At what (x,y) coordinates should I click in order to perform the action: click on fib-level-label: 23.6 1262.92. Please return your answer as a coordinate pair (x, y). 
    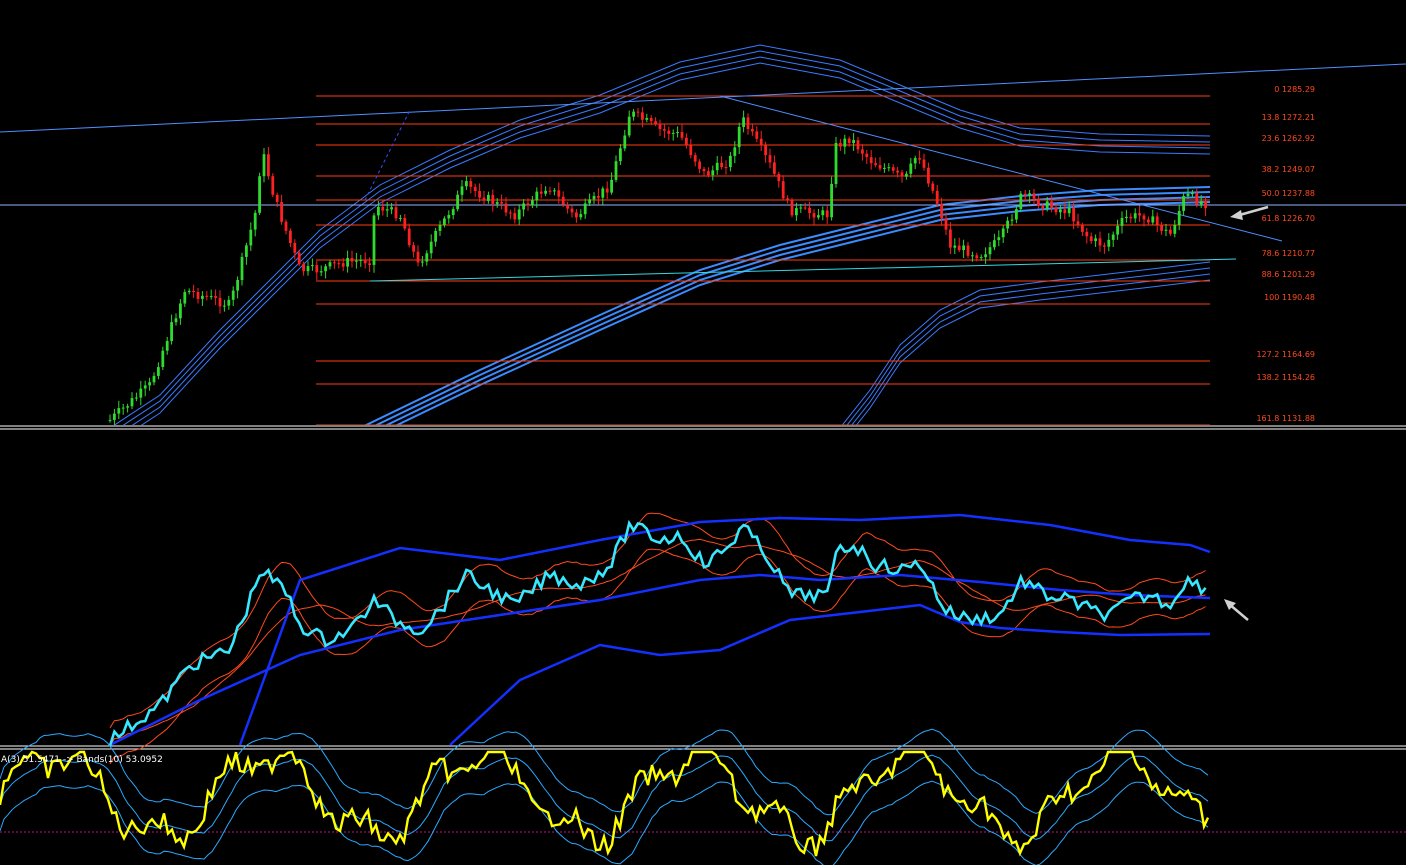
    Looking at the image, I should click on (1288, 138).